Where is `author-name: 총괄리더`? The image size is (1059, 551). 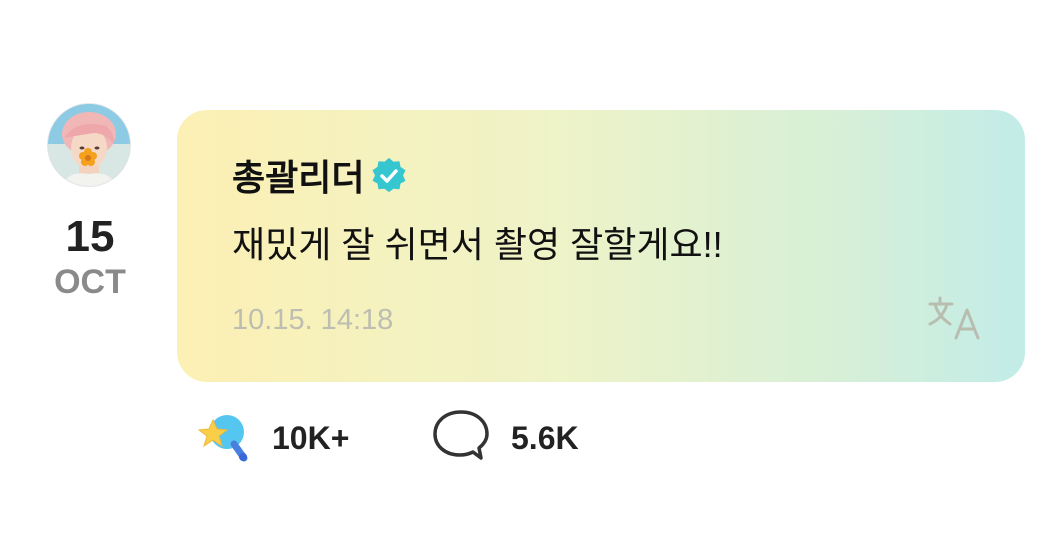 author-name: 총괄리더 is located at coordinates (298, 178).